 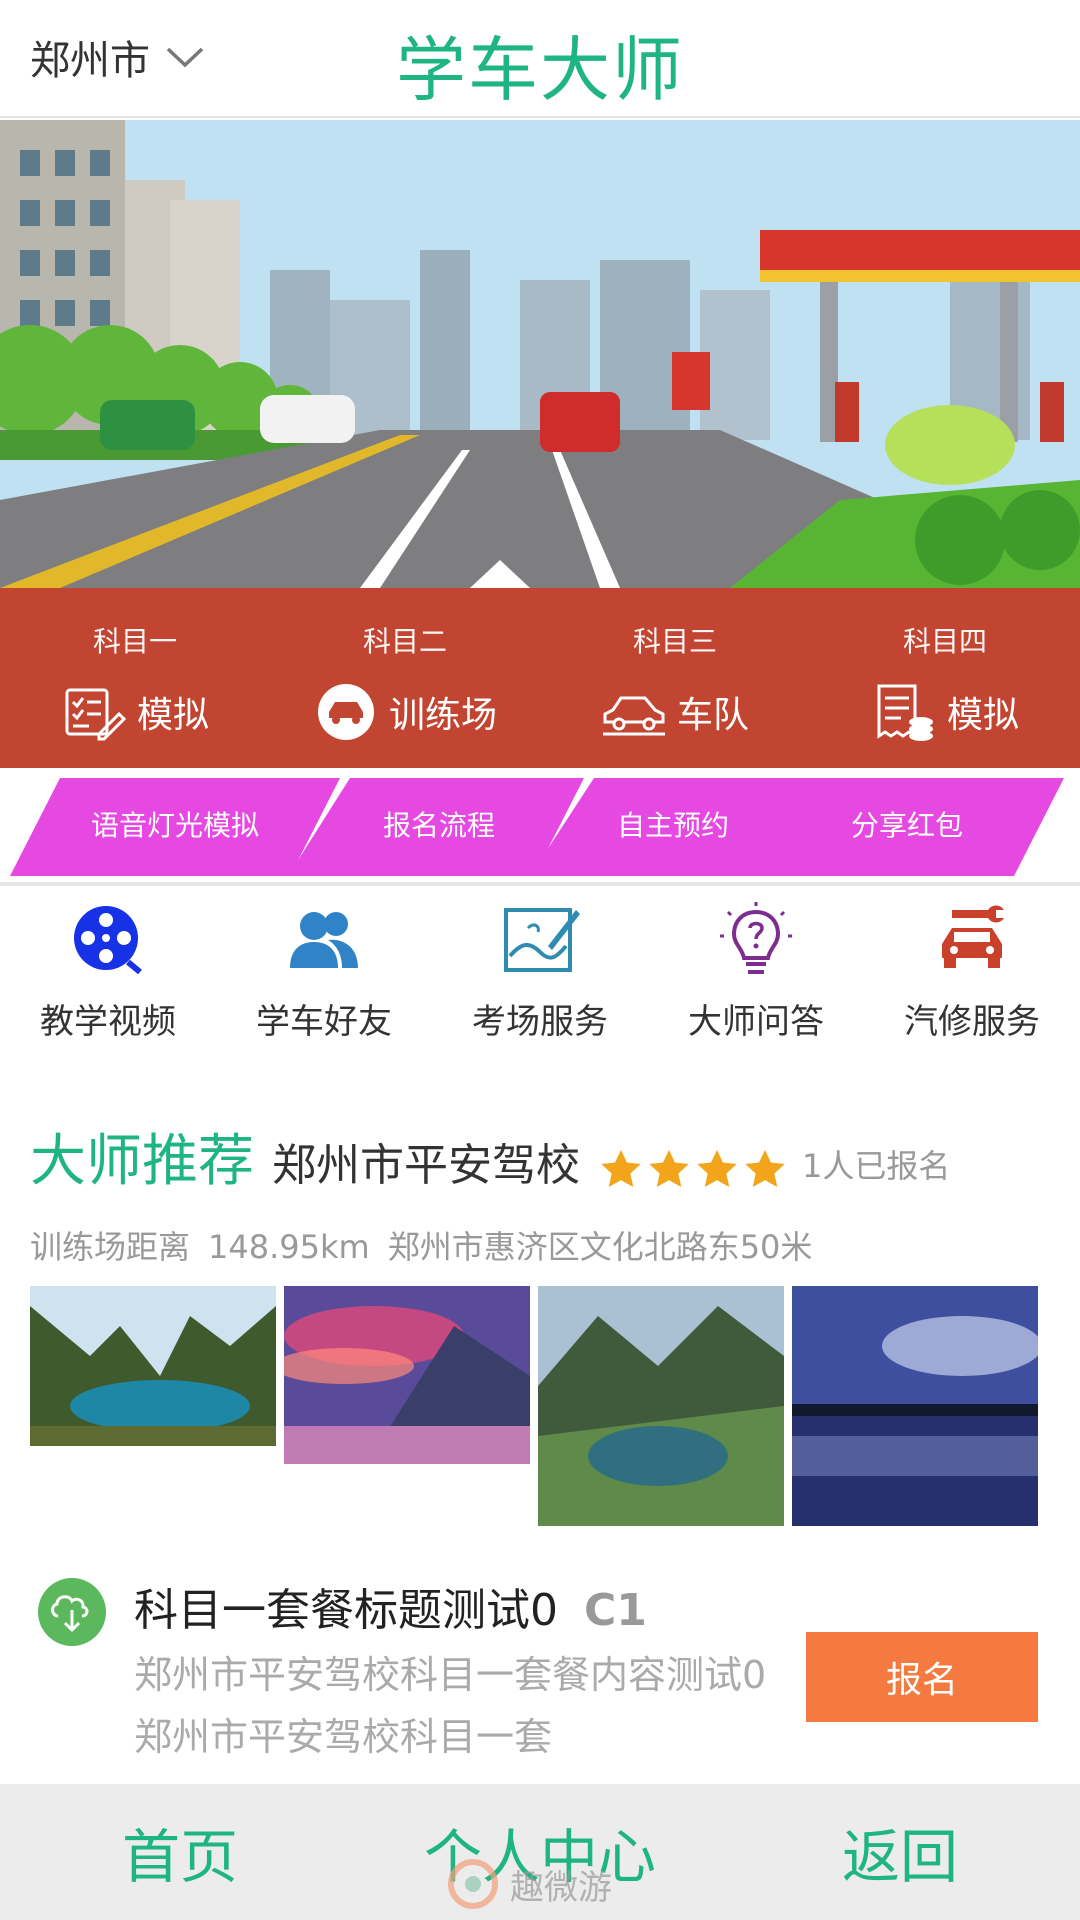 I want to click on cloud-download-icon, so click(x=72, y=1612).